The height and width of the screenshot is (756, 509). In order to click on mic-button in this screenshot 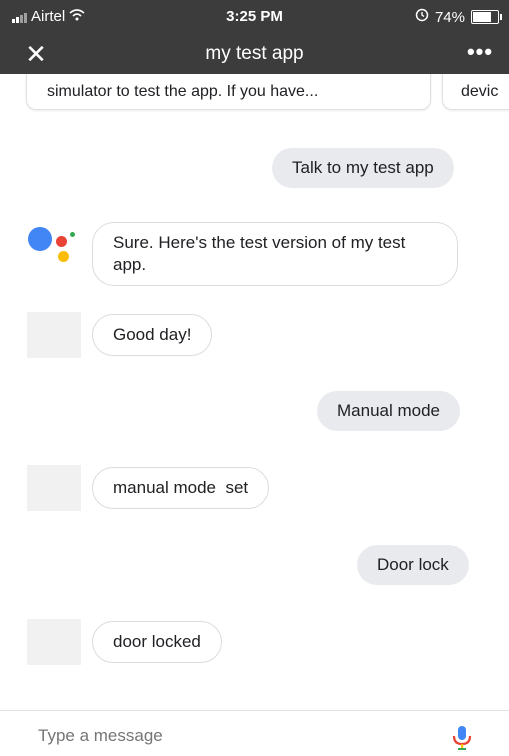, I will do `click(462, 738)`.